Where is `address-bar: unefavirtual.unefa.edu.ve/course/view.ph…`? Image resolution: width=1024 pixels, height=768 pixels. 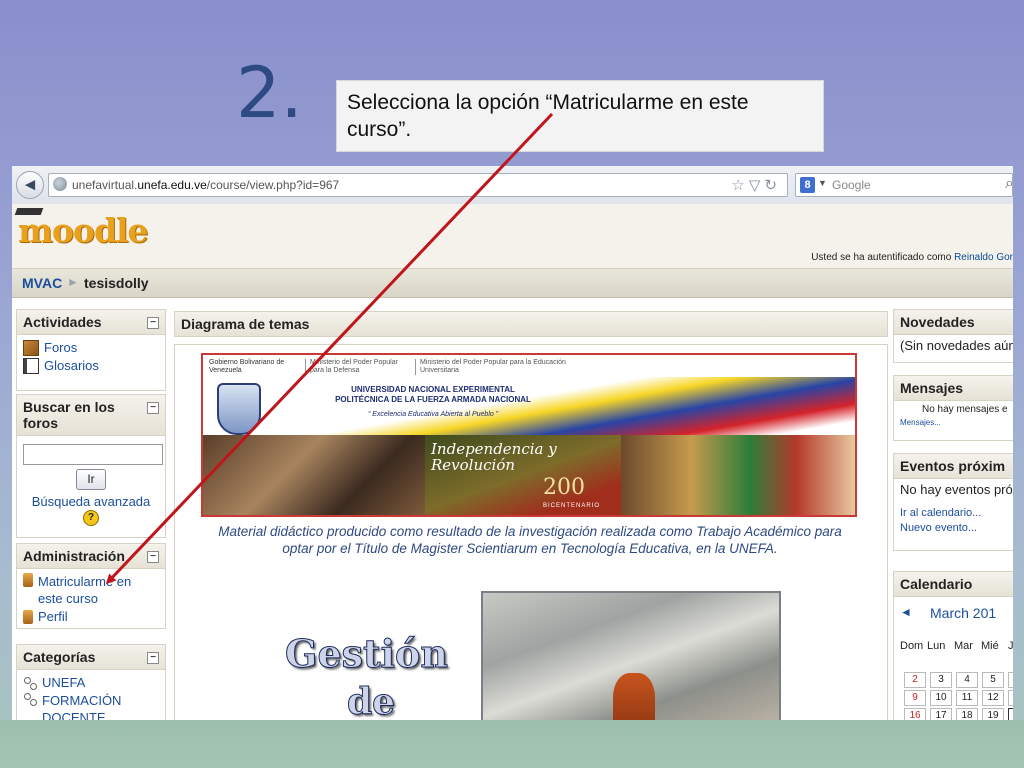
address-bar: unefavirtual.unefa.edu.ve/course/view.ph… is located at coordinates (418, 185).